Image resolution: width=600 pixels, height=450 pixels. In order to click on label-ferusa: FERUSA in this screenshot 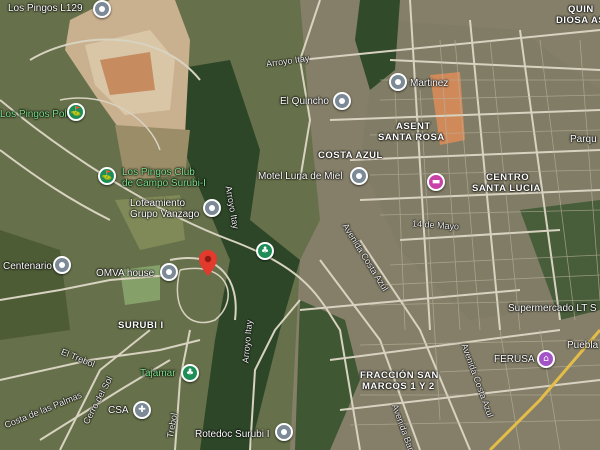, I will do `click(514, 359)`.